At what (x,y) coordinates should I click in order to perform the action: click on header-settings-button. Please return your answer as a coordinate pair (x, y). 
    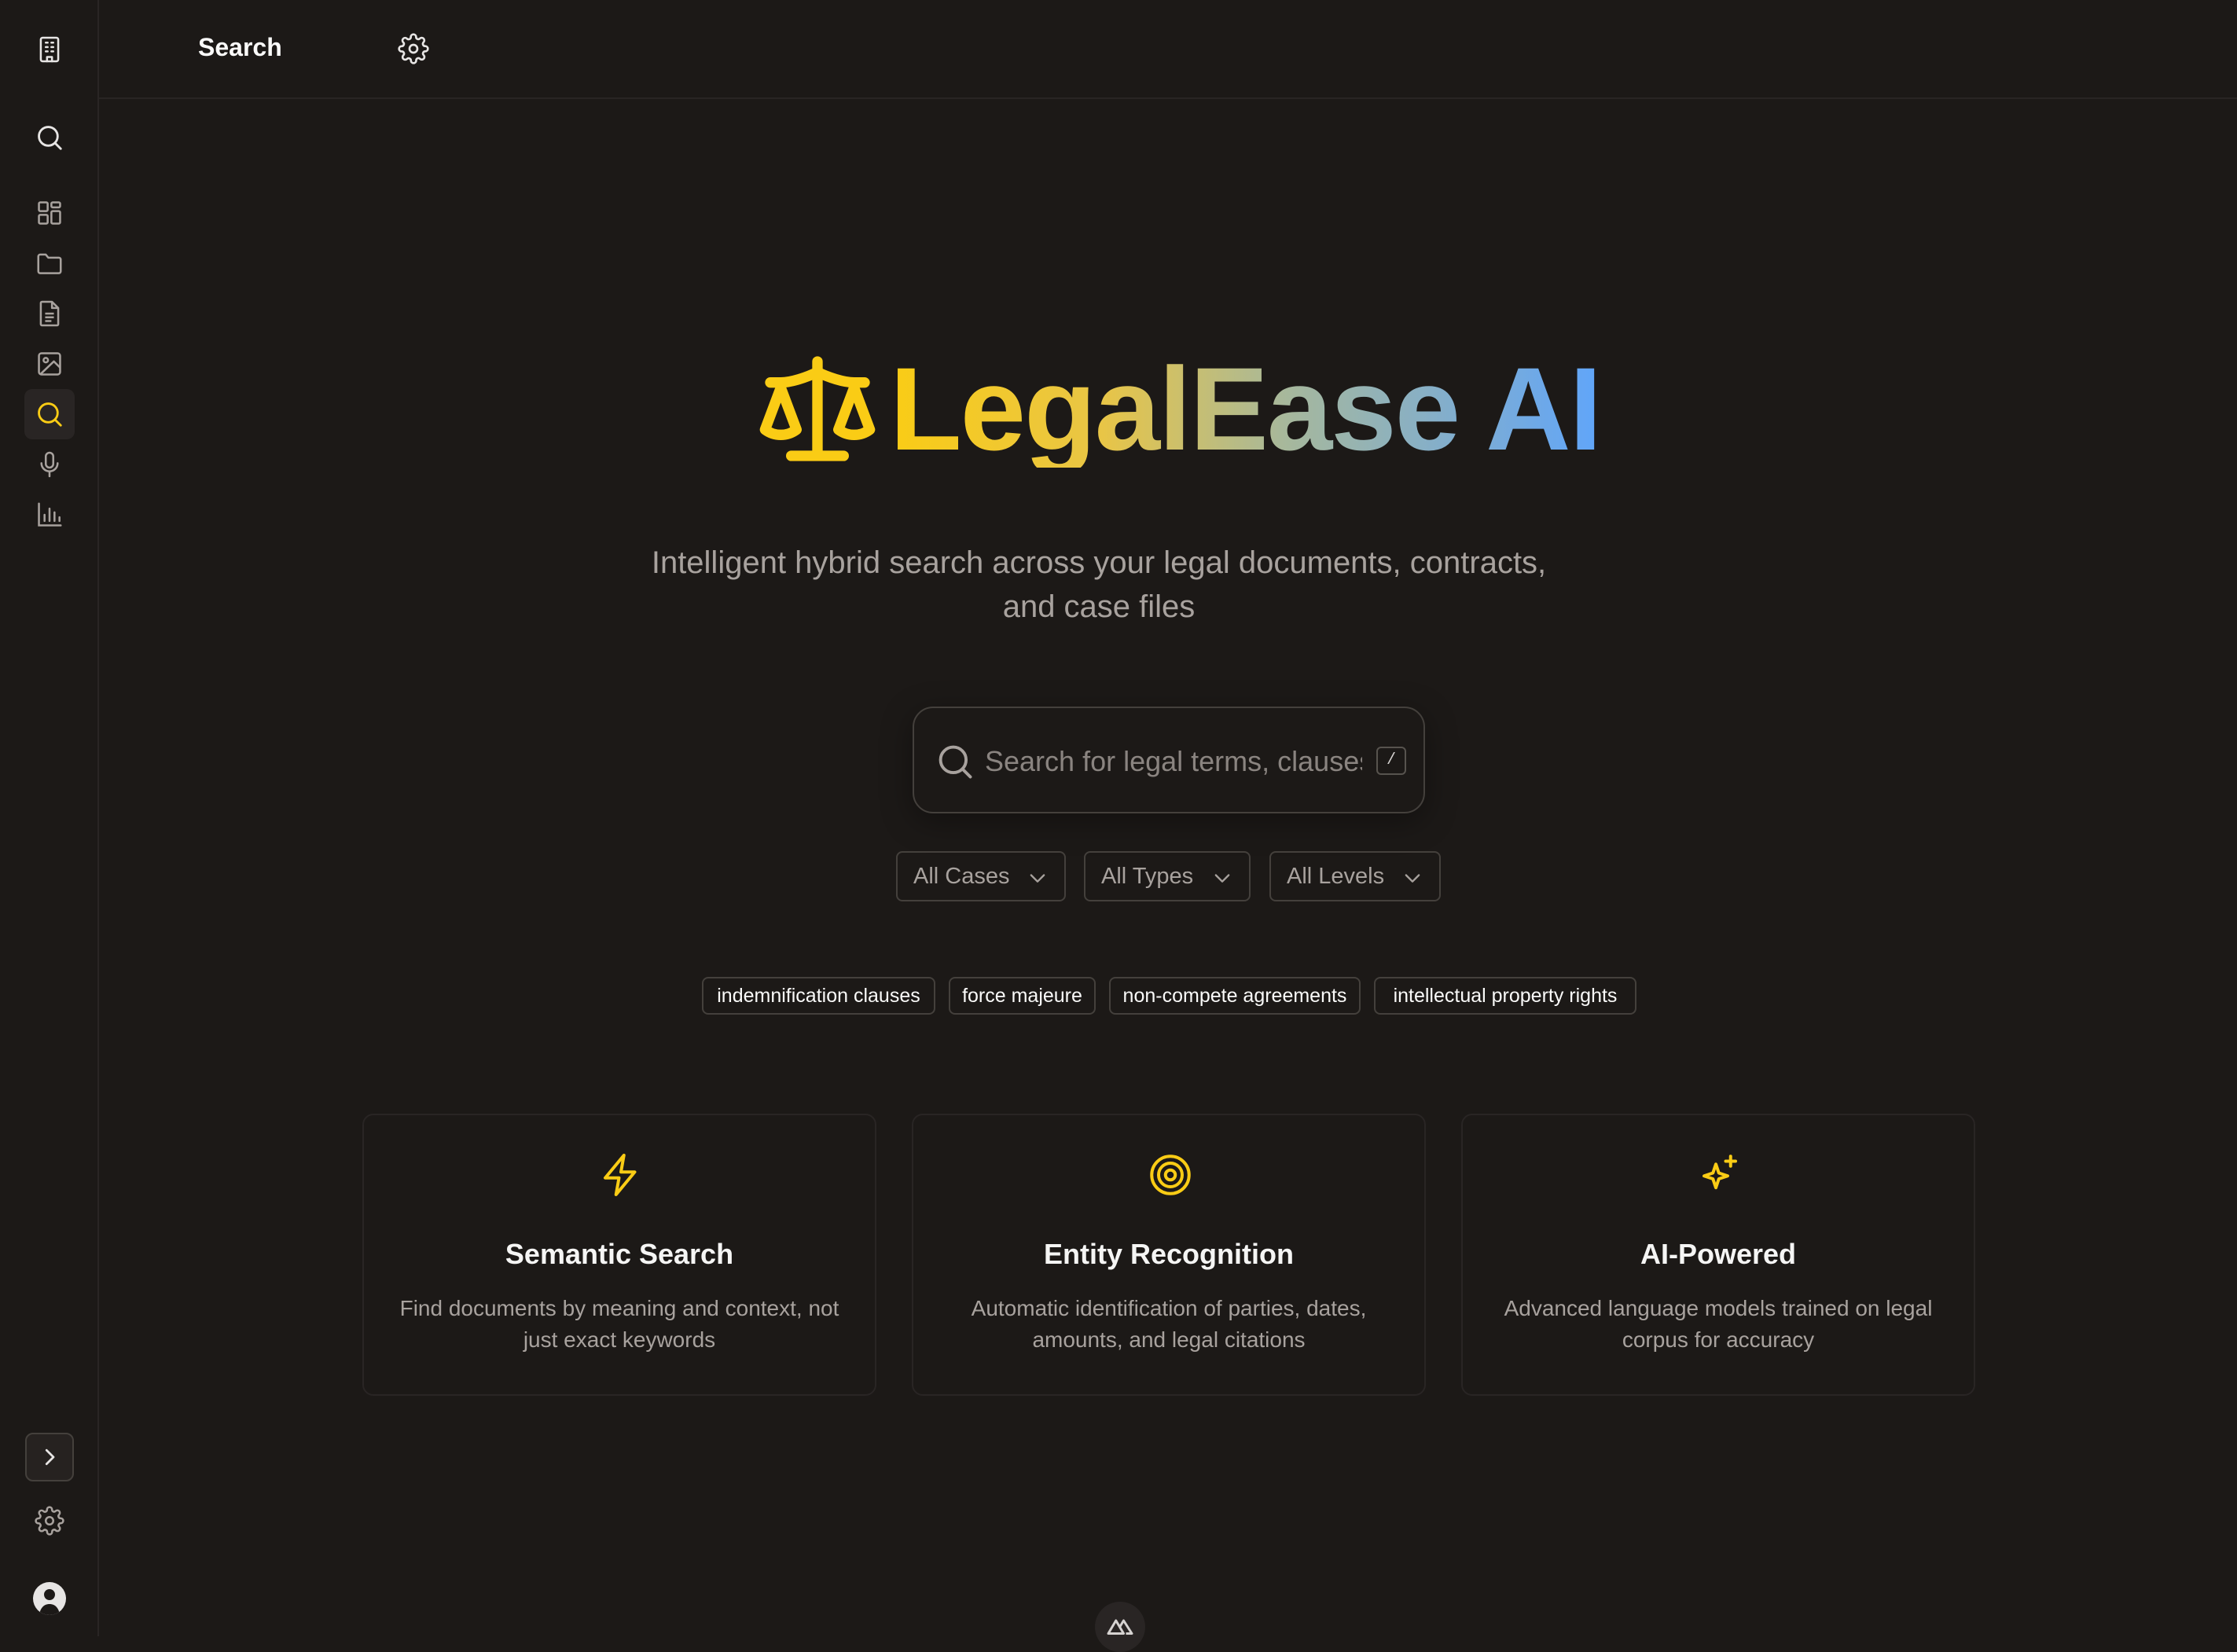
    Looking at the image, I should click on (414, 49).